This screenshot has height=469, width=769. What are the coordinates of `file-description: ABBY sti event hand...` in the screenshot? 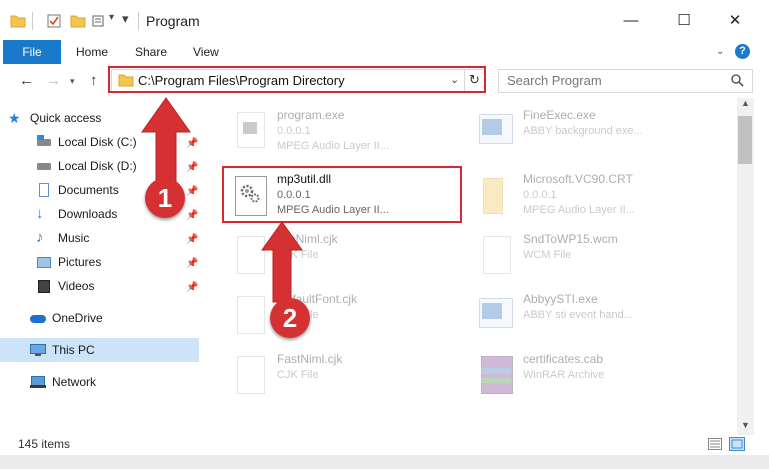 It's located at (578, 315).